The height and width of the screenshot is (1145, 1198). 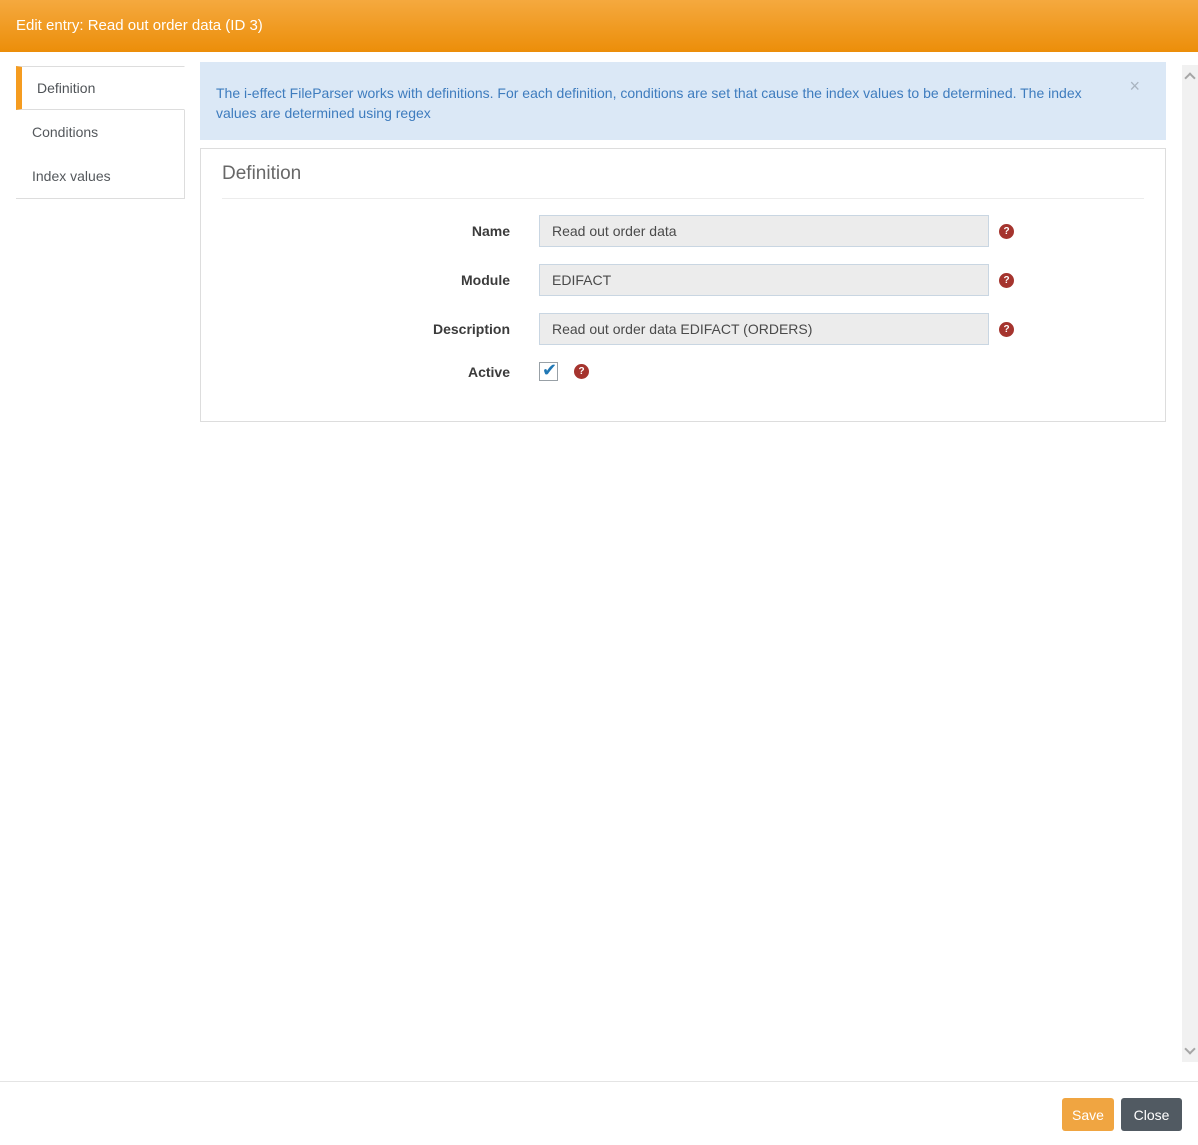 I want to click on definition-form: Name ? Module ? Description ? Active ✔ ?, so click(x=683, y=298).